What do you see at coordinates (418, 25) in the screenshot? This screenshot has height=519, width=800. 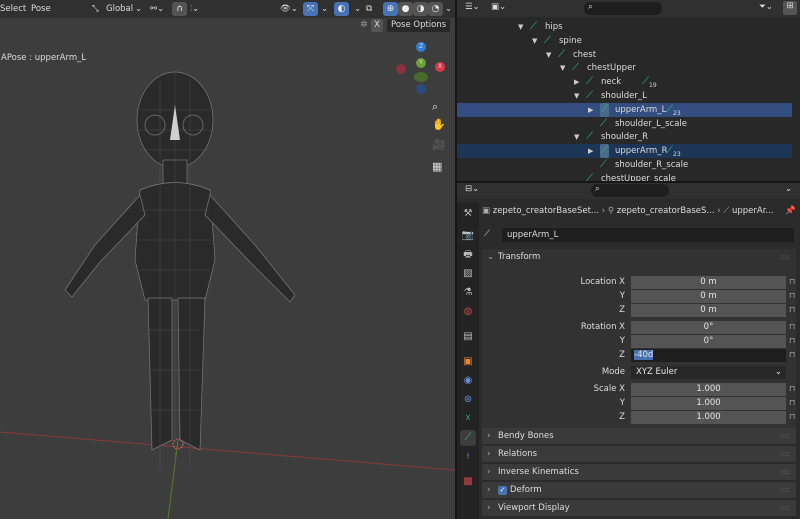 I see `pose-options-dropdown: Pose Options` at bounding box center [418, 25].